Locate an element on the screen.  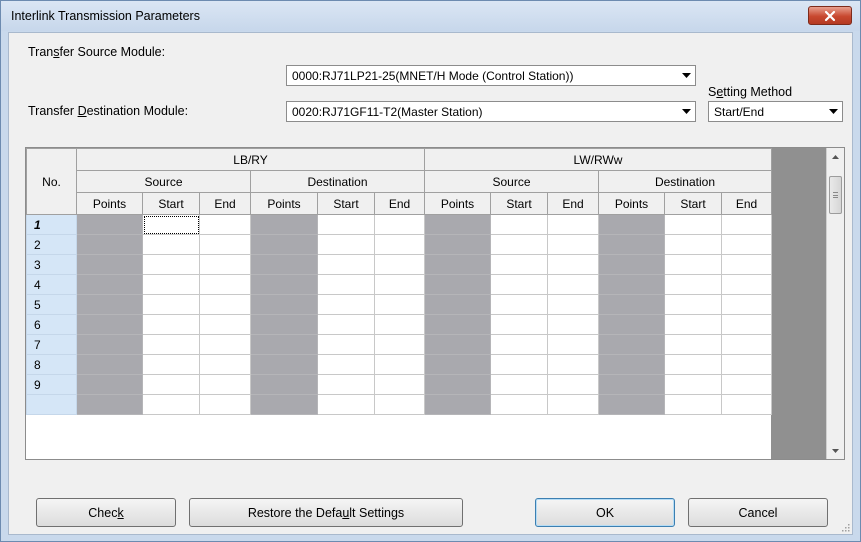
restore-default-settings-button: Restore the Defa u lt Settings is located at coordinates (326, 512).